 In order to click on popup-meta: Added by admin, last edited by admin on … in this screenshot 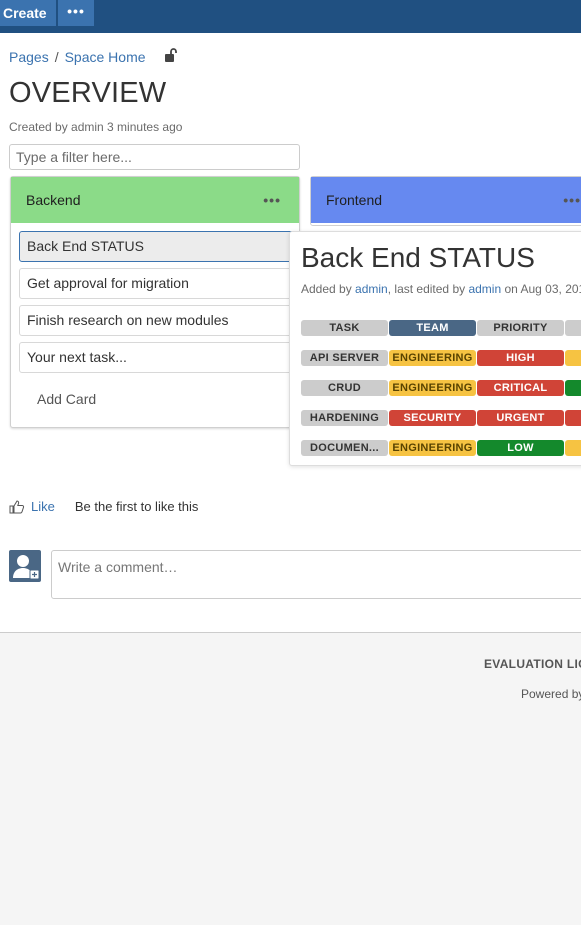, I will do `click(441, 289)`.